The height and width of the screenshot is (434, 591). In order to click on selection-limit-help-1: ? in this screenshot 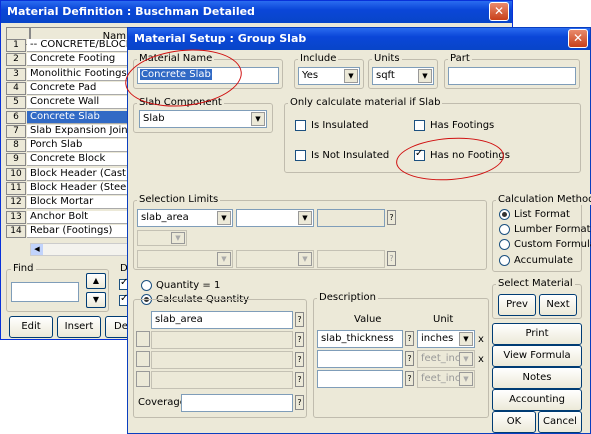, I will do `click(391, 217)`.